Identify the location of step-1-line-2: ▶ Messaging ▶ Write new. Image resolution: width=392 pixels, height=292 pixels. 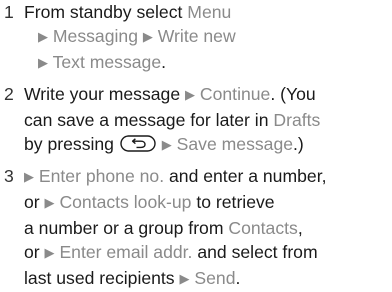
(208, 37).